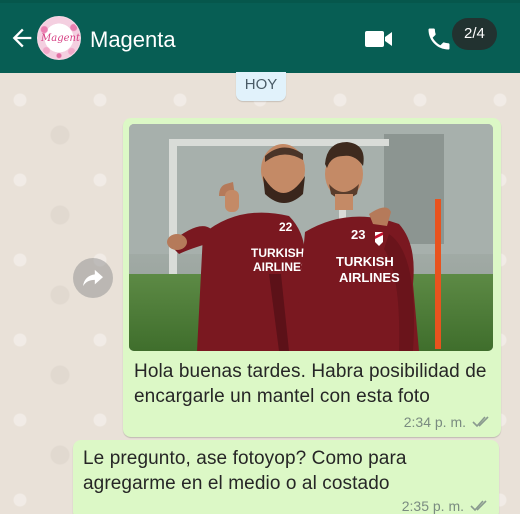  Describe the element at coordinates (434, 422) in the screenshot. I see `message-time: 2:34 p. m.` at that location.